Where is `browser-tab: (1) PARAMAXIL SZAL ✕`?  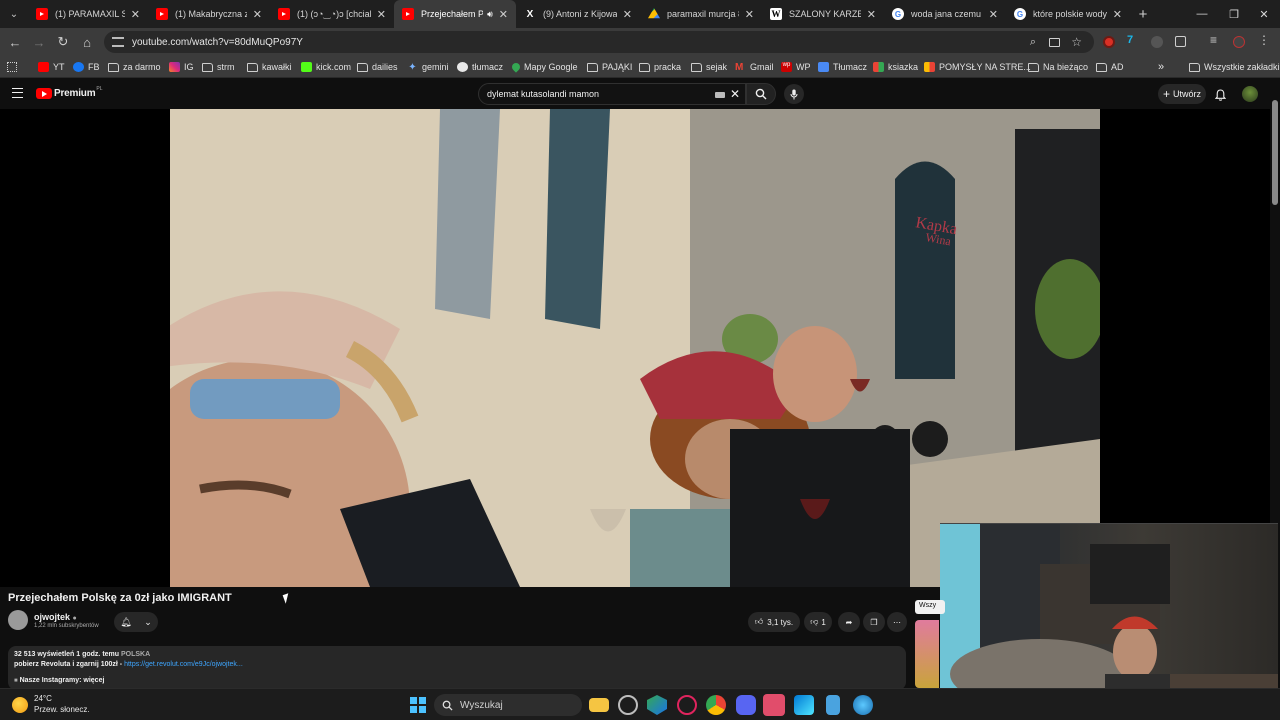
browser-tab: (1) PARAMAXIL SZAL ✕ is located at coordinates (88, 14).